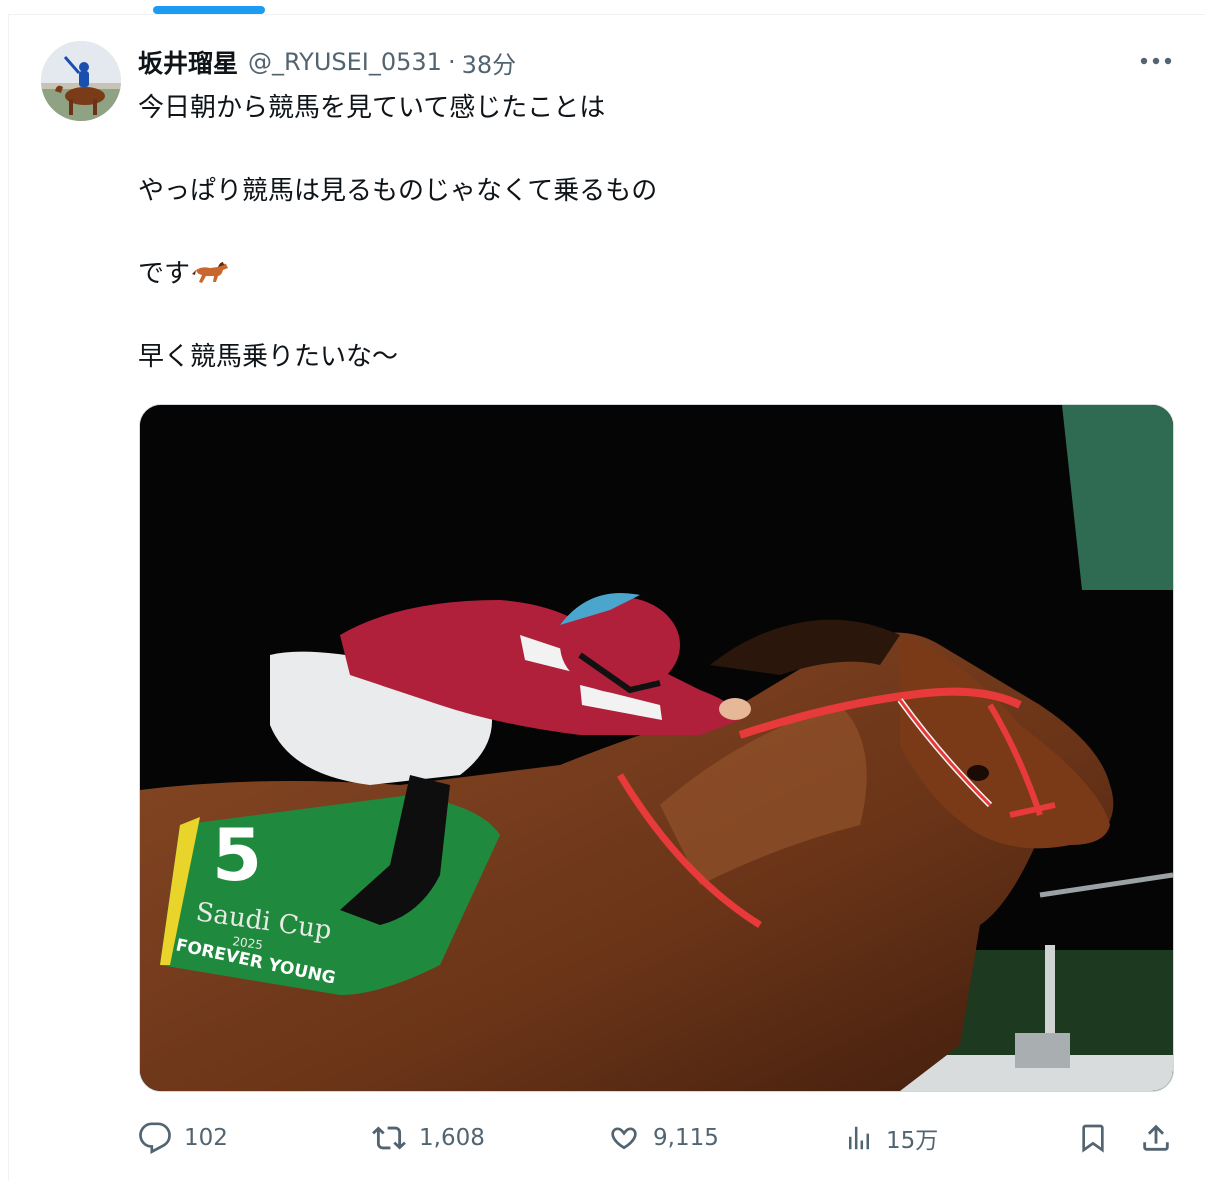 This screenshot has height=1181, width=1205. What do you see at coordinates (345, 62) in the screenshot?
I see `author-handle: @_RYUSEI_0531` at bounding box center [345, 62].